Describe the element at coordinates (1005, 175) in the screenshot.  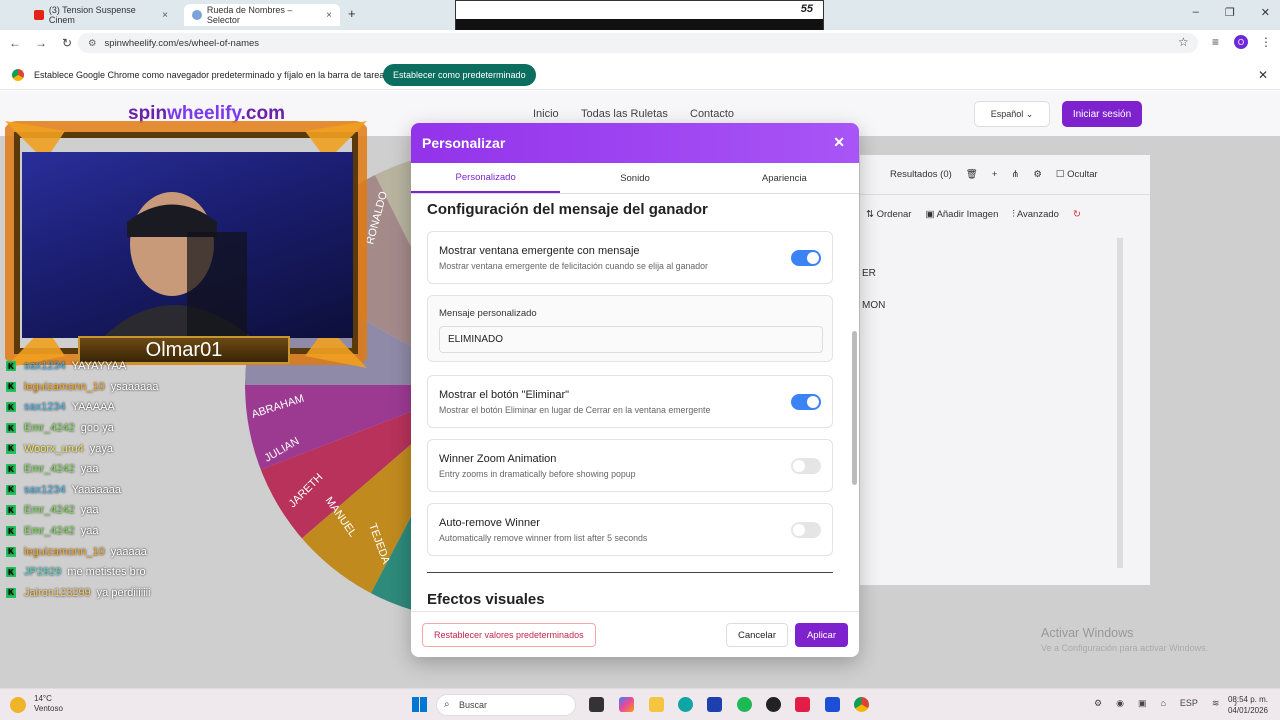
I see `entries-panel-header: Resultados (0) 🗑 + ⋔ ⚙ ☐ Ocultar` at that location.